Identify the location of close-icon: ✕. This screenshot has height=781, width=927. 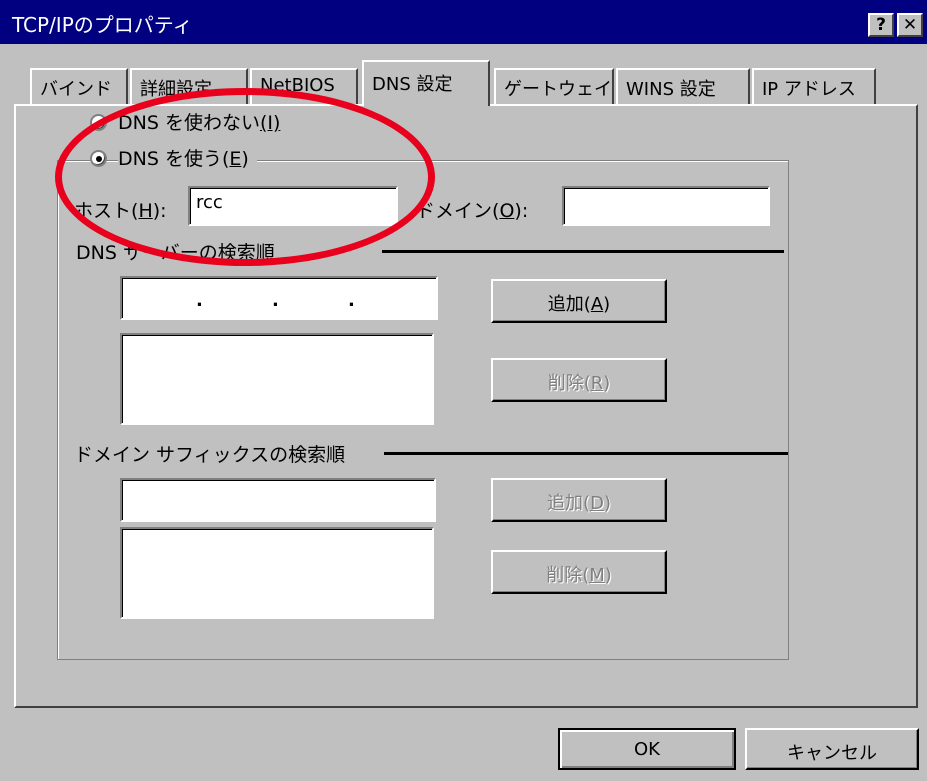
(910, 25).